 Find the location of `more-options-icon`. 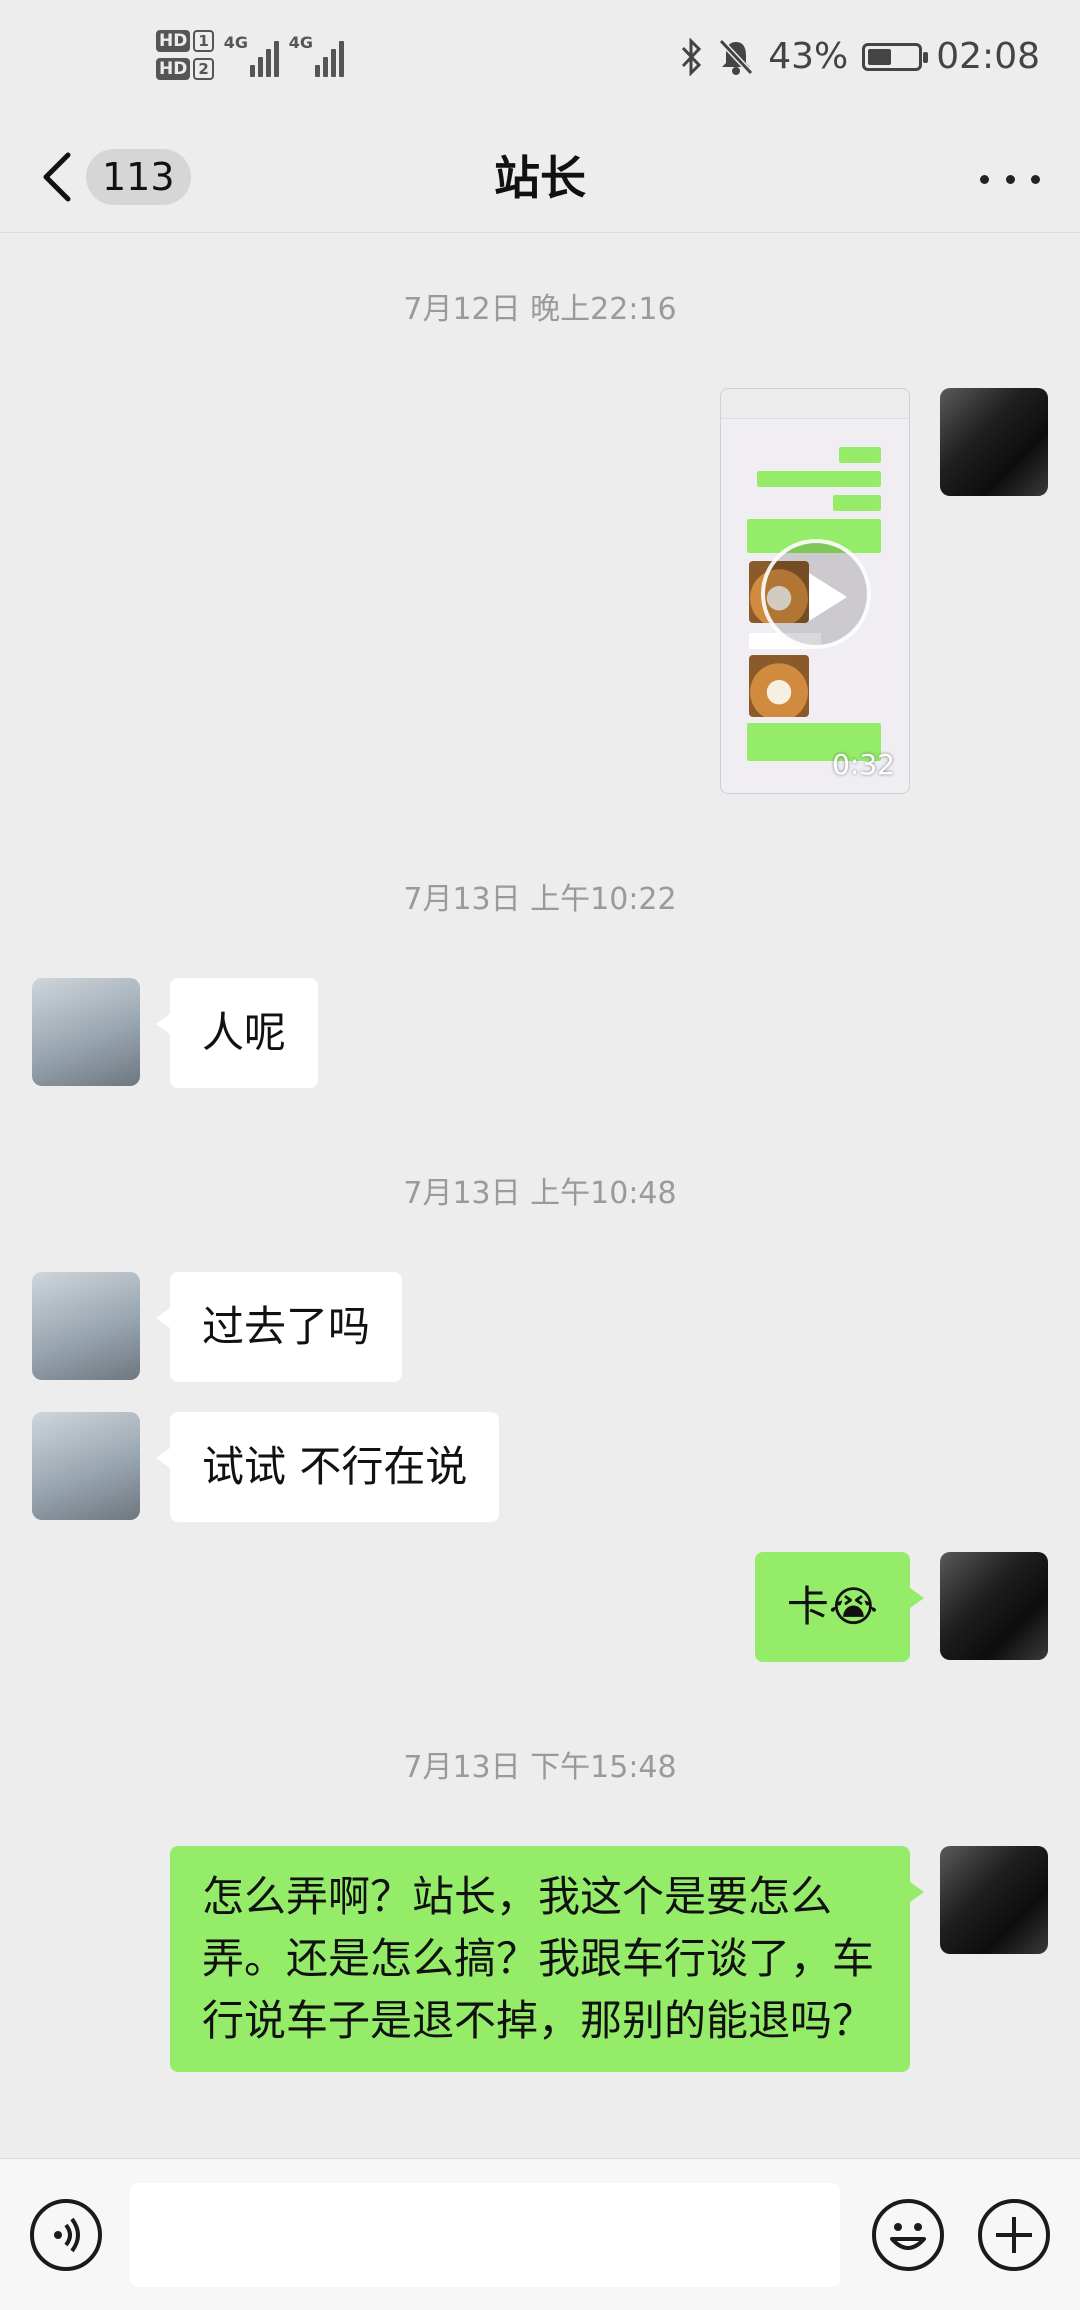

more-options-icon is located at coordinates (1010, 179).